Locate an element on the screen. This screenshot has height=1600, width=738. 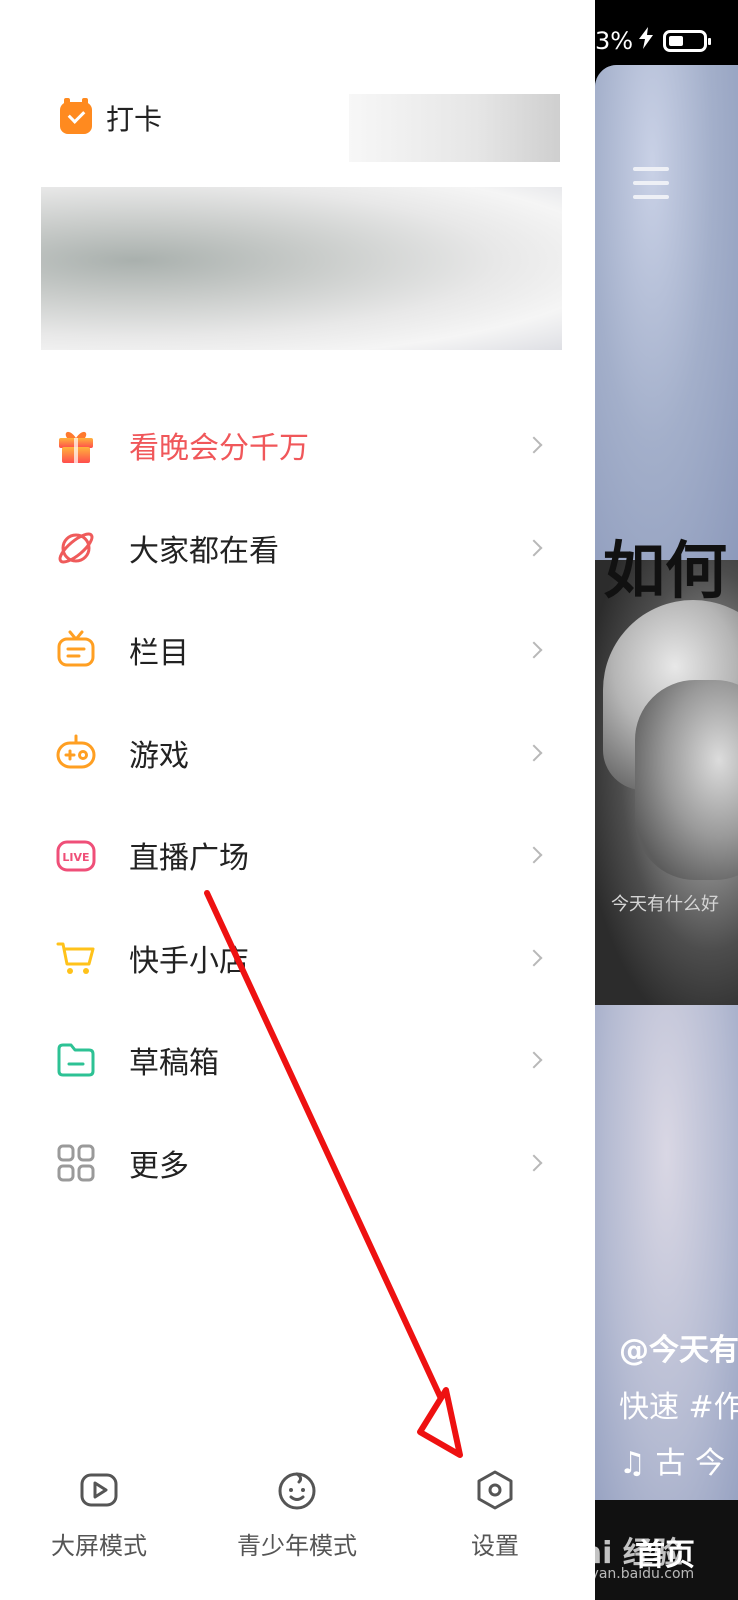
checkin-label: 打卡 is located at coordinates (134, 119).